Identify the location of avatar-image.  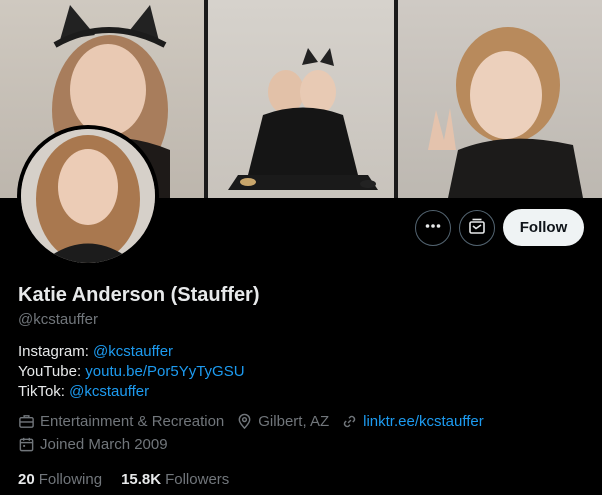
(88, 196).